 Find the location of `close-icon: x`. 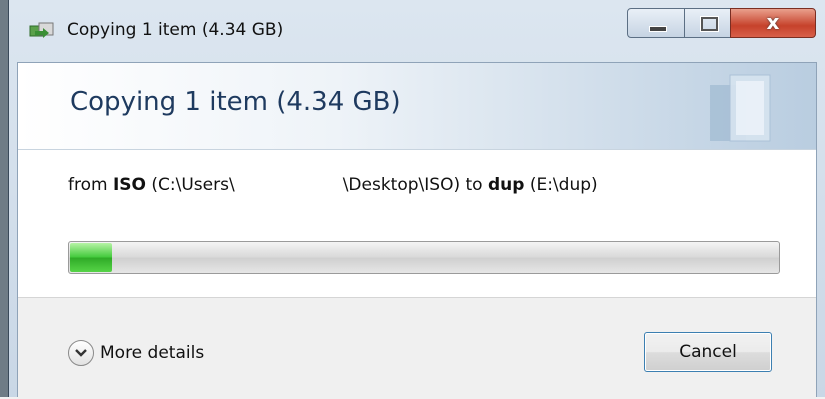

close-icon: x is located at coordinates (773, 22).